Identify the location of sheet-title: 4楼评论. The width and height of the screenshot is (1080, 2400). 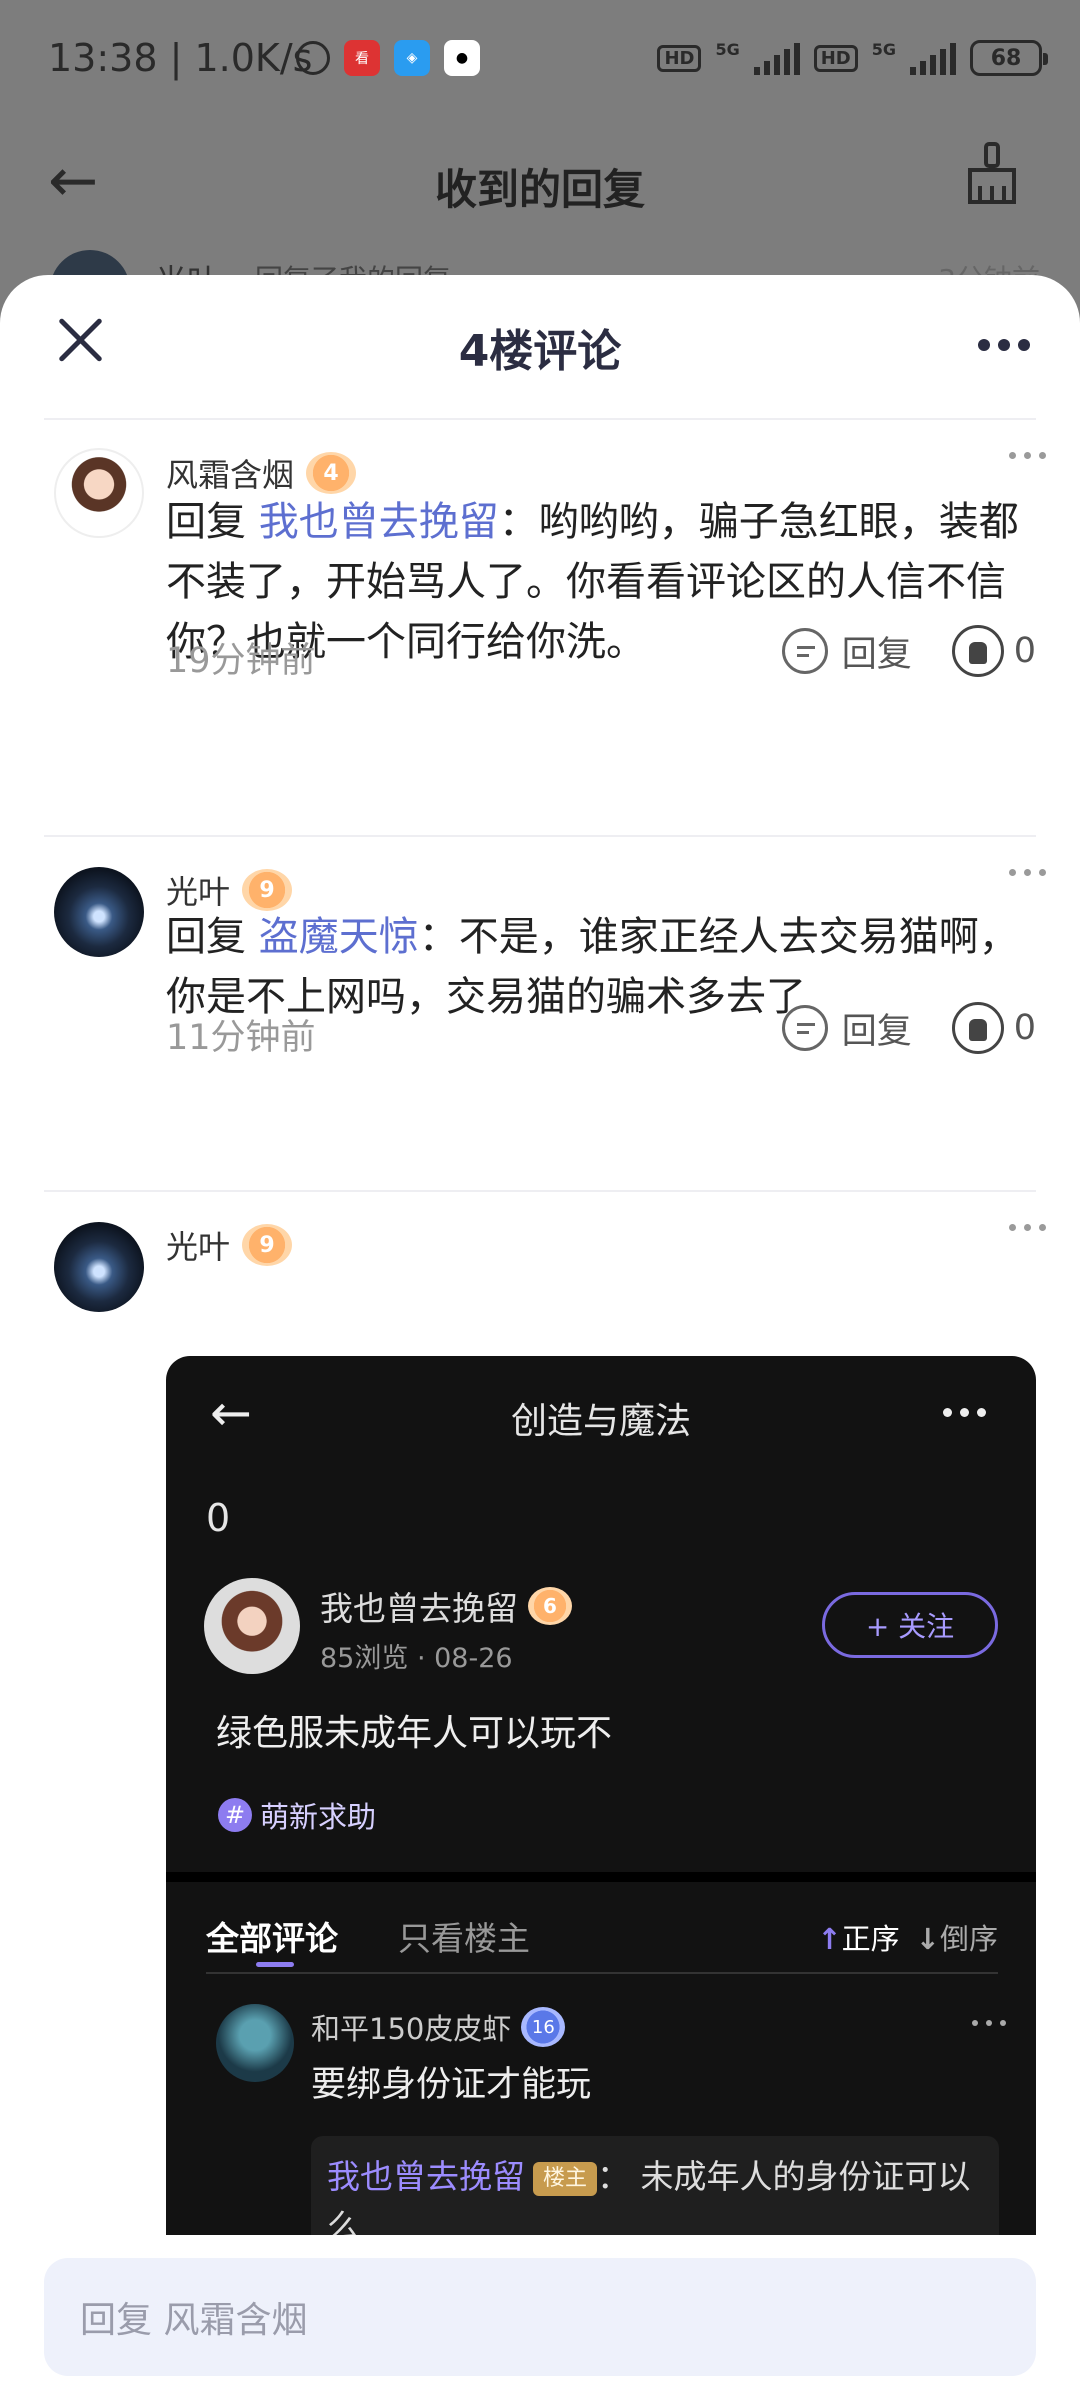
(540, 351).